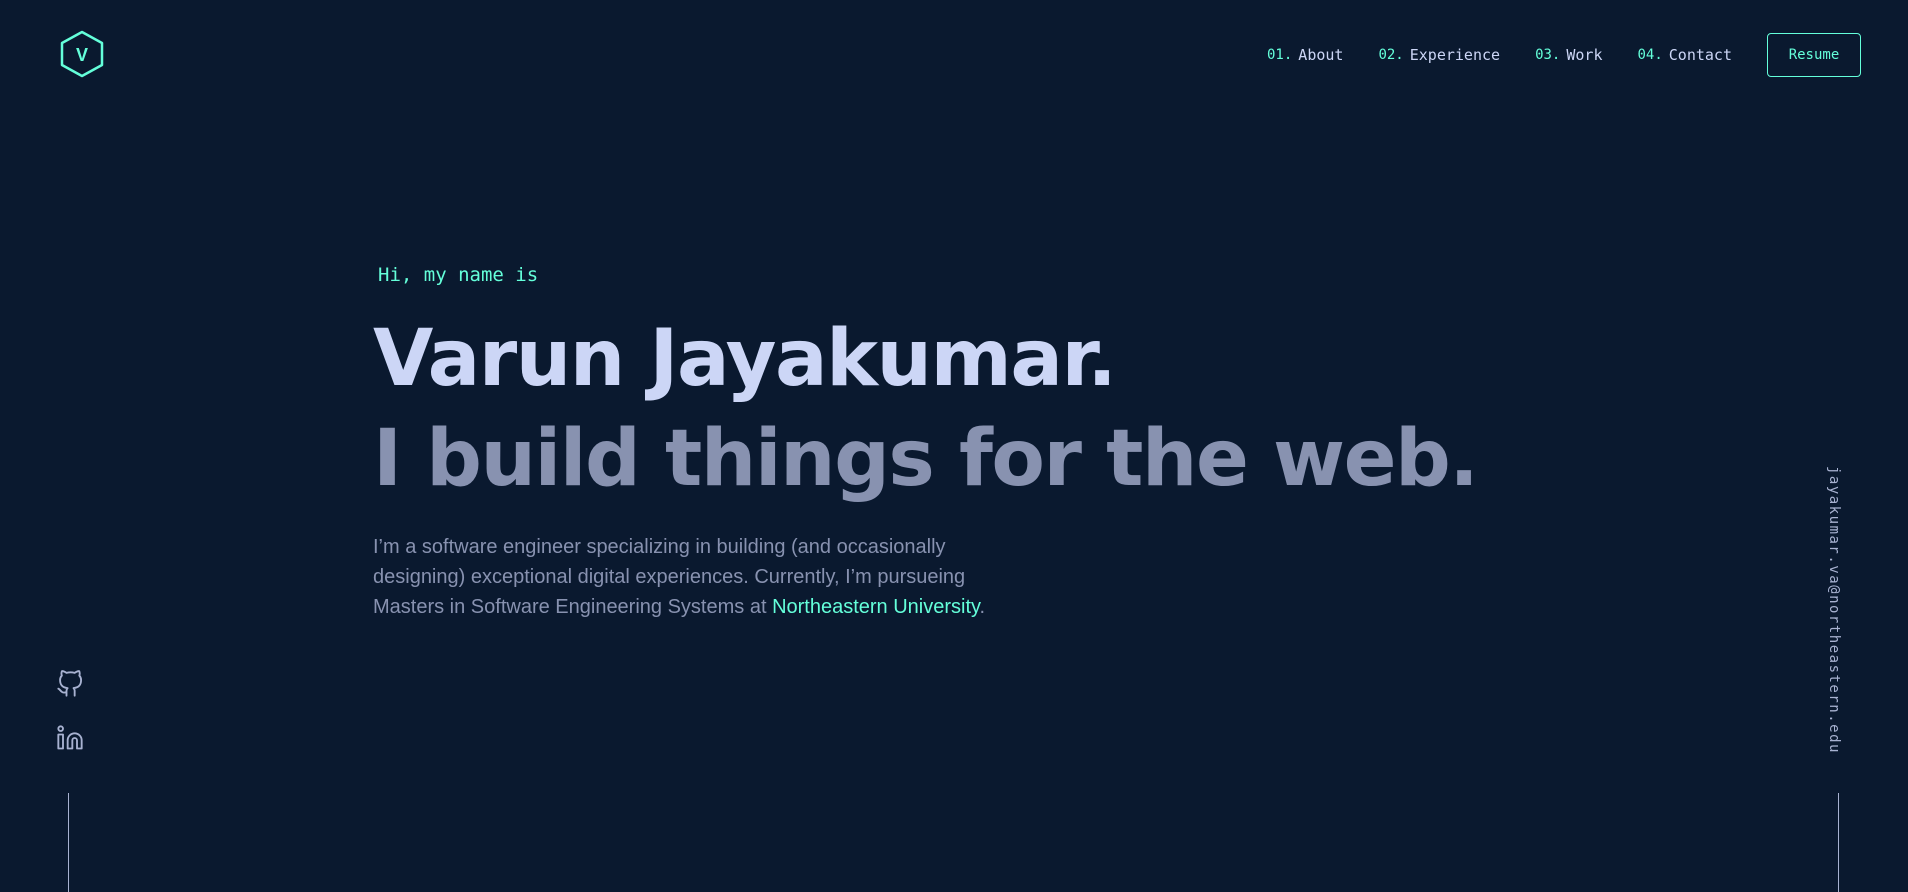 This screenshot has height=892, width=1908. Describe the element at coordinates (1834, 610) in the screenshot. I see `email-link: jayakumar.va@northeastern.edu` at that location.